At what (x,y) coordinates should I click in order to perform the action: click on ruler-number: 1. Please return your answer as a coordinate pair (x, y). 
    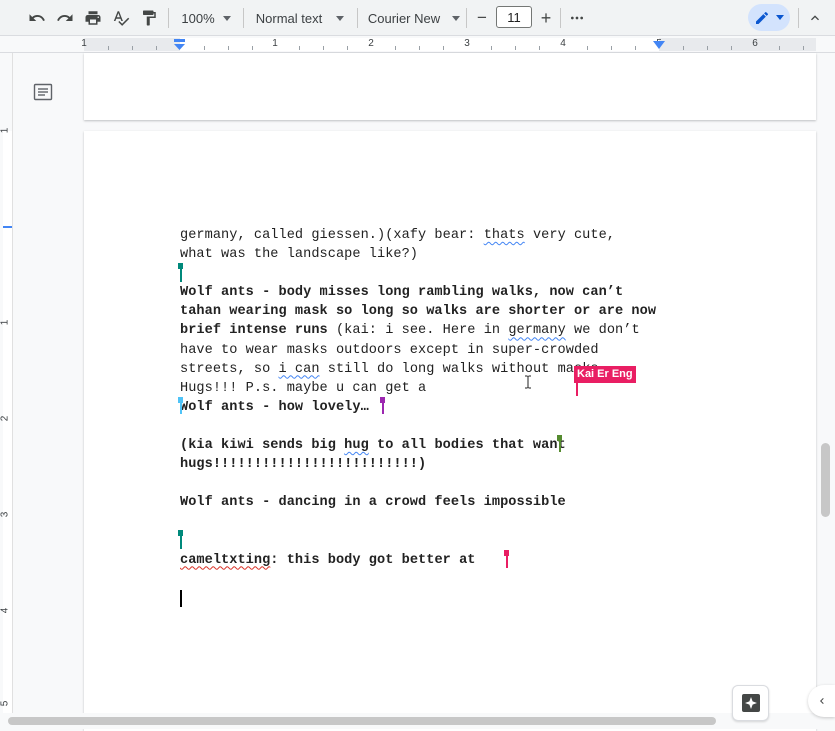
    Looking at the image, I should click on (275, 43).